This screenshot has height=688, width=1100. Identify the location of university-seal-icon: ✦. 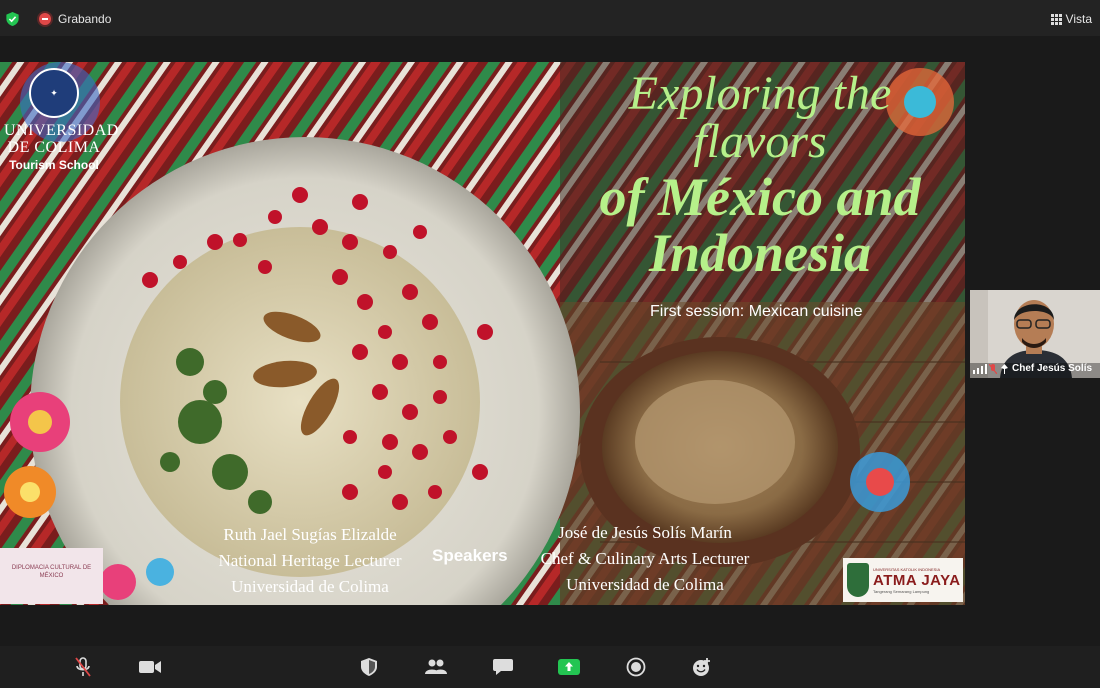
(54, 93).